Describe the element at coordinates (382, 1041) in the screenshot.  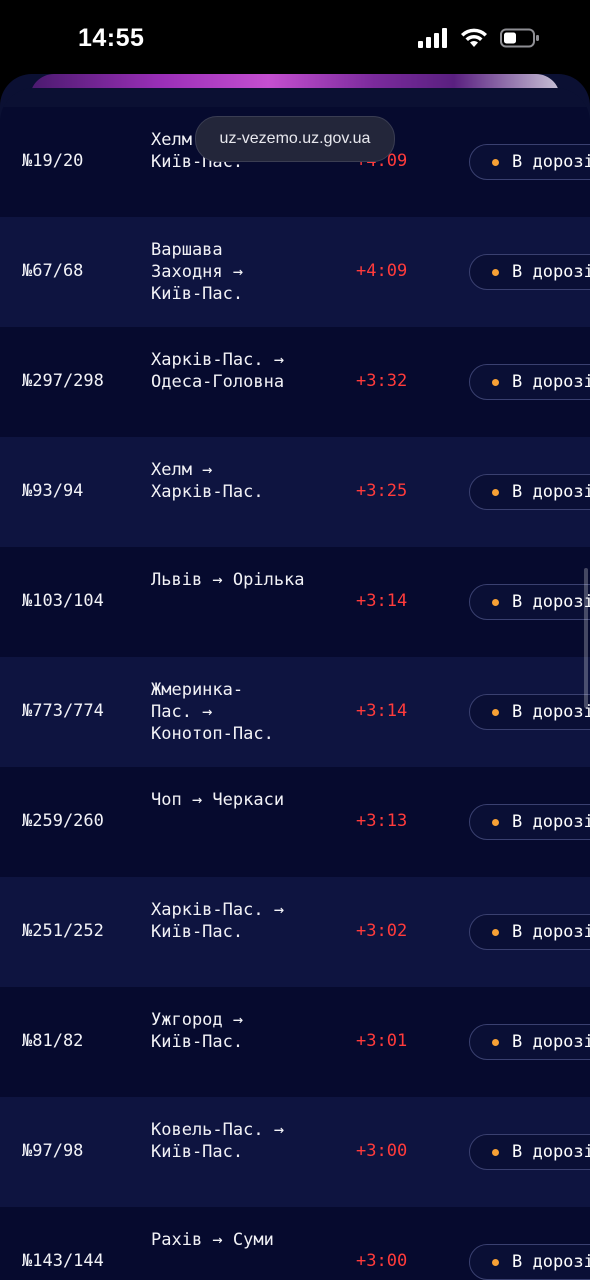
I see `delay-time: +3:01` at that location.